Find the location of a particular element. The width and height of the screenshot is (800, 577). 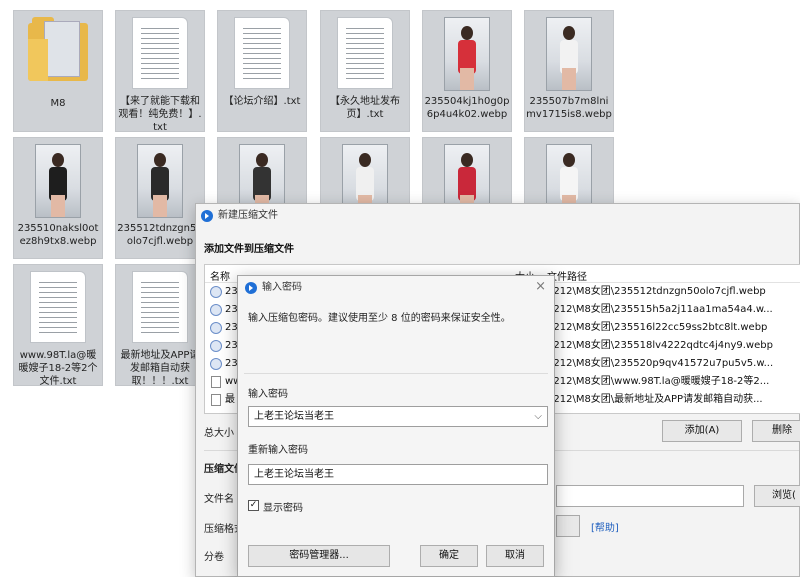

password-value: 上老王论坛当老王 is located at coordinates (294, 416).